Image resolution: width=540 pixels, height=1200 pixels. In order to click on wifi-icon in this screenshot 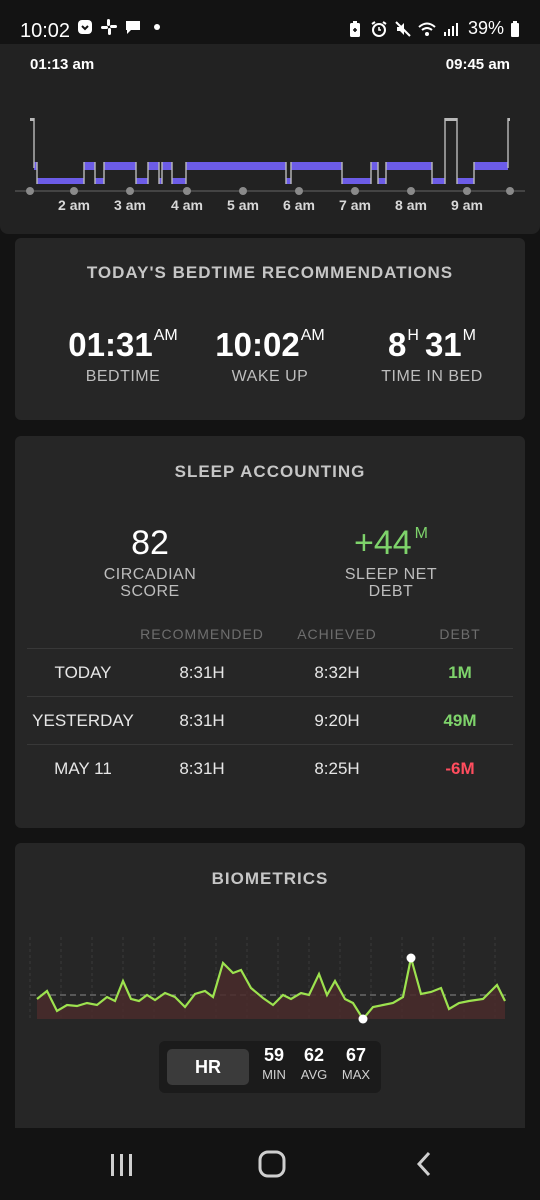, I will do `click(427, 29)`.